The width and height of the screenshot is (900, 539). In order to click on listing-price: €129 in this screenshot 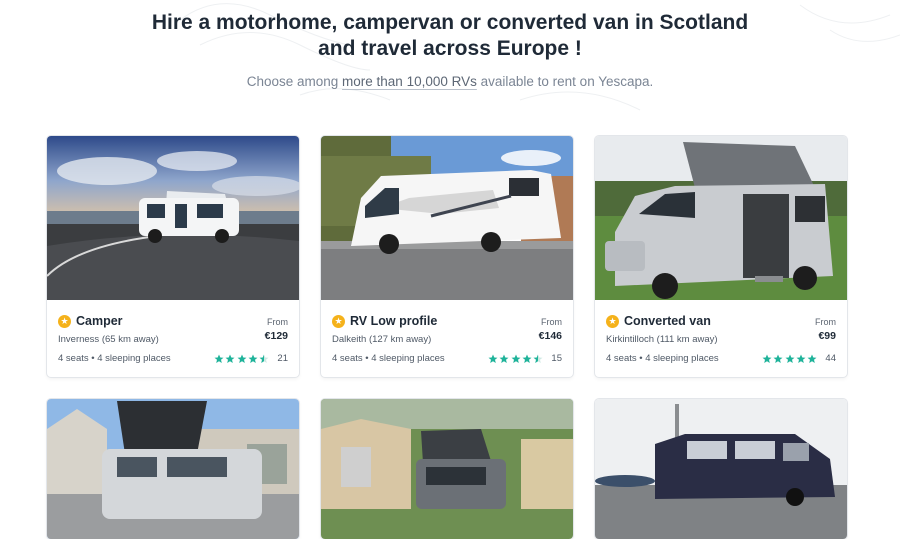, I will do `click(276, 336)`.